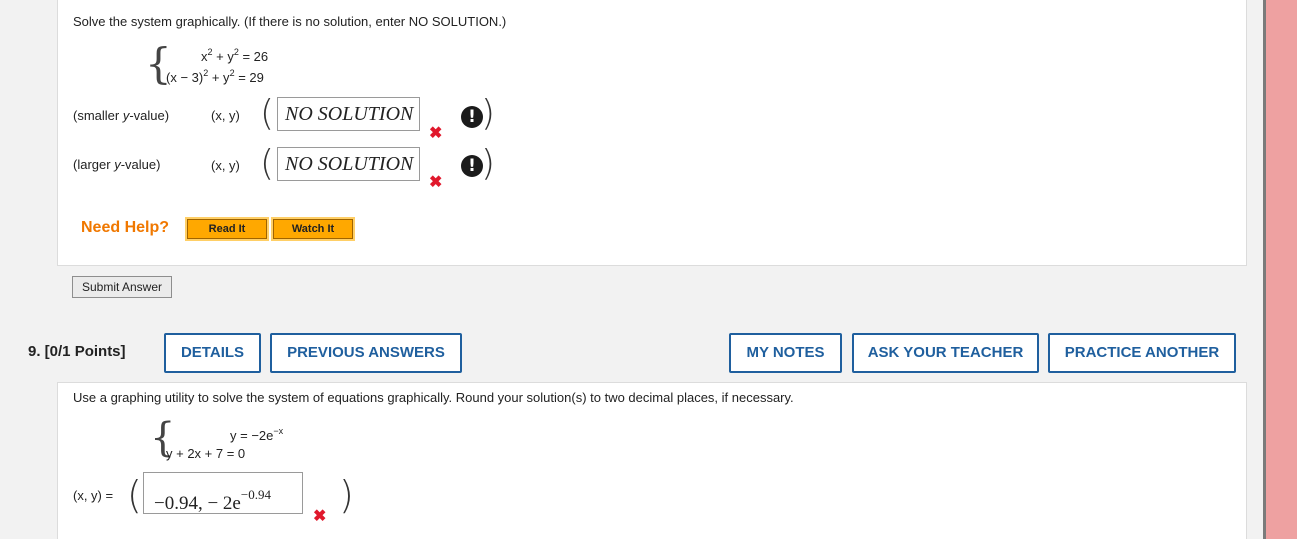 This screenshot has width=1297, height=539. What do you see at coordinates (215, 76) in the screenshot?
I see `equation-2: (x − 3)2 + y2 = 29` at bounding box center [215, 76].